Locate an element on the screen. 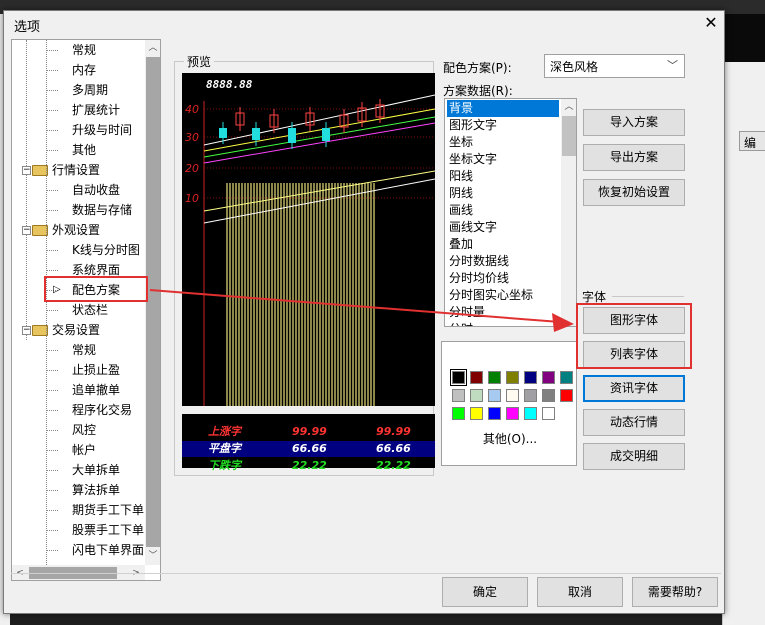 This screenshot has height=625, width=765. annotation-arrow is located at coordinates (361, 310).